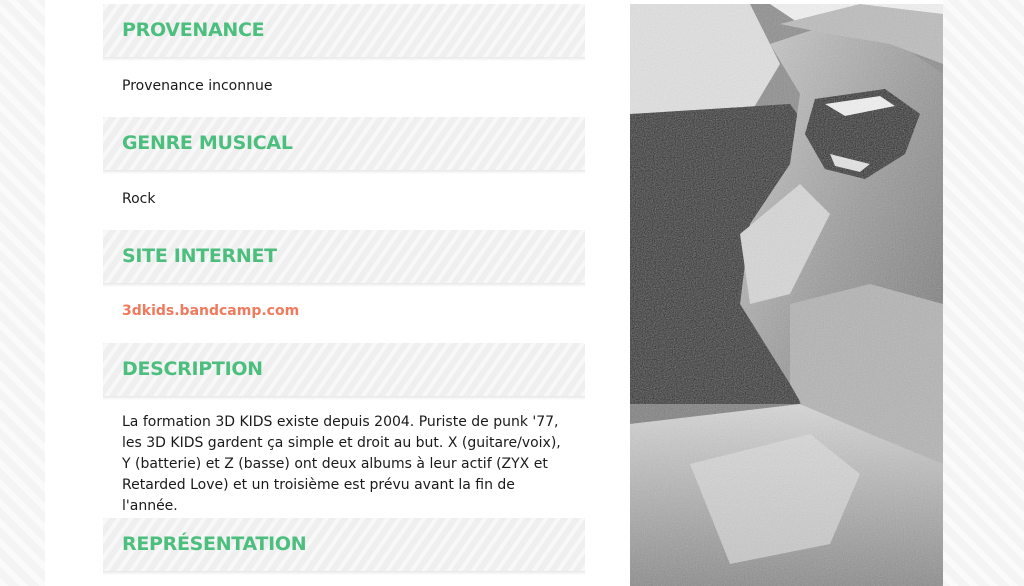 The height and width of the screenshot is (586, 1024). I want to click on website-link: 3dkids.bandcamp.com, so click(210, 311).